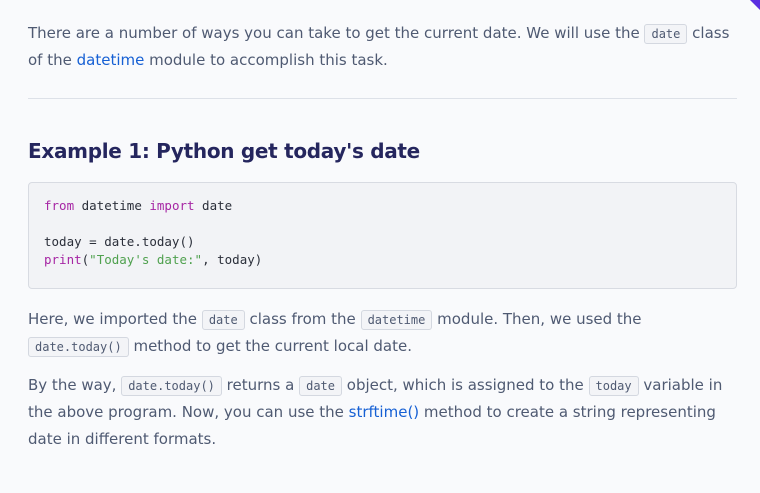 This screenshot has width=760, height=493. Describe the element at coordinates (396, 320) in the screenshot. I see `inline-code-datetime: datetime` at that location.